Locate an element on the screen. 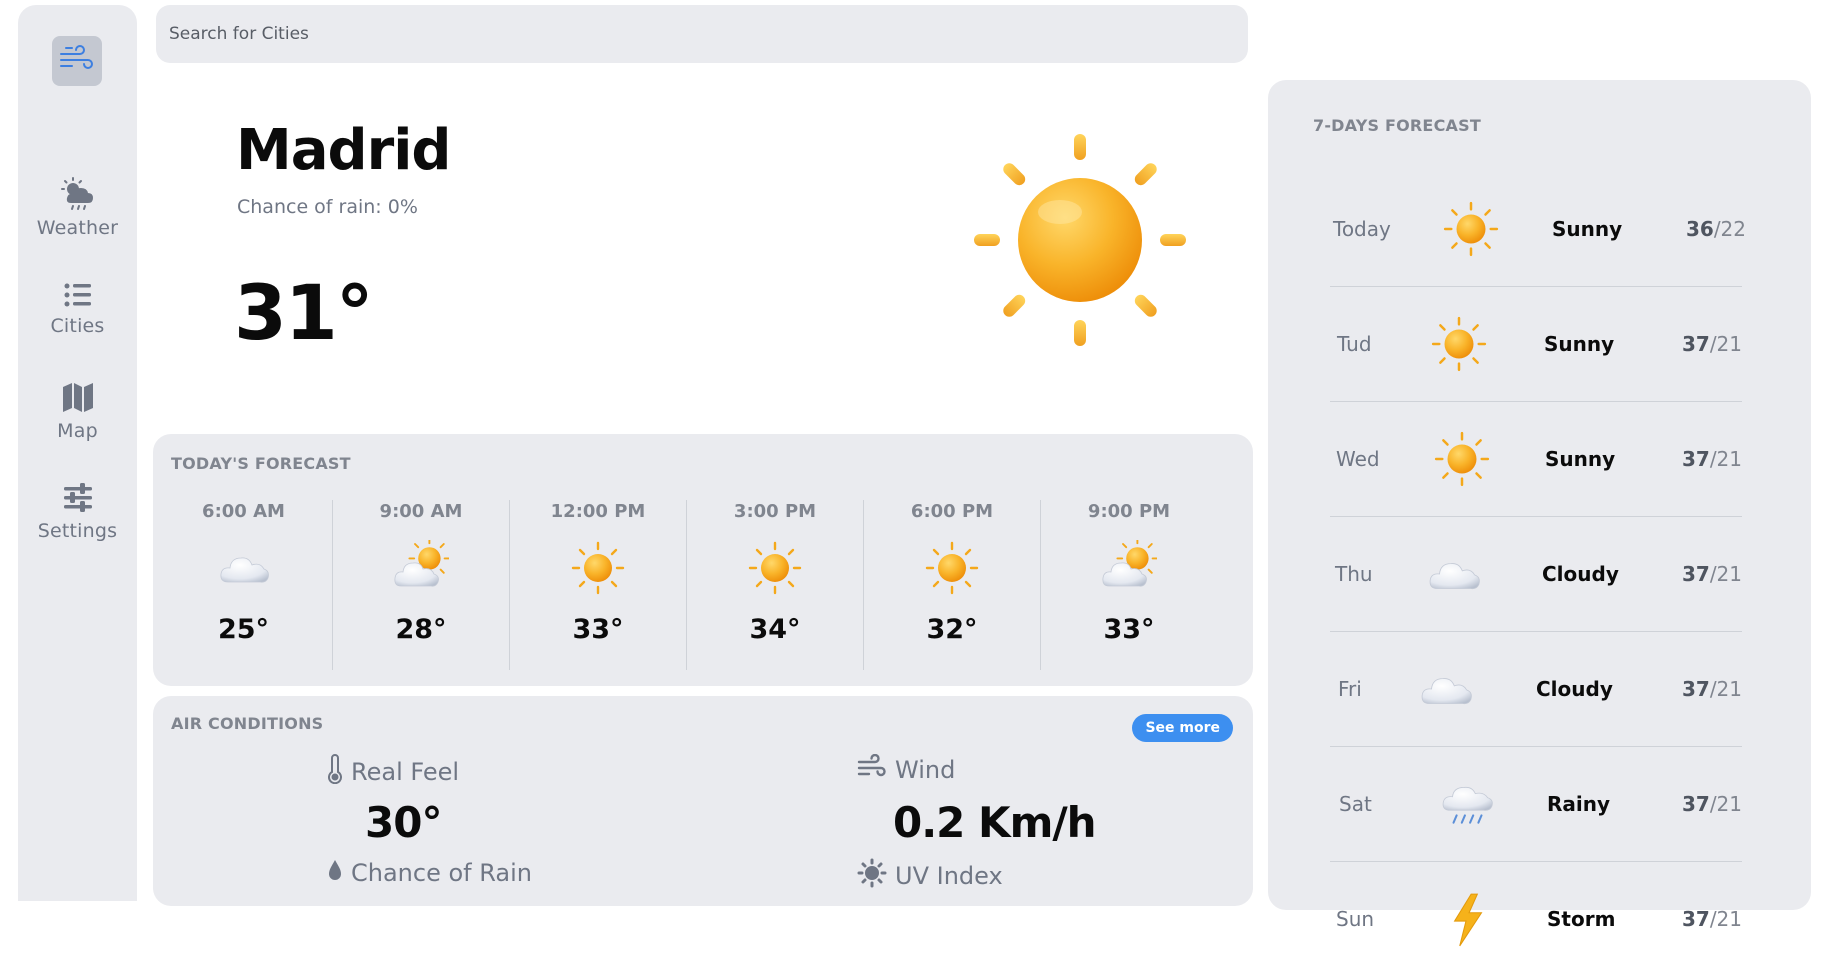 The width and height of the screenshot is (1830, 977). hour-forecast: 9:00 PM 33° is located at coordinates (1128, 585).